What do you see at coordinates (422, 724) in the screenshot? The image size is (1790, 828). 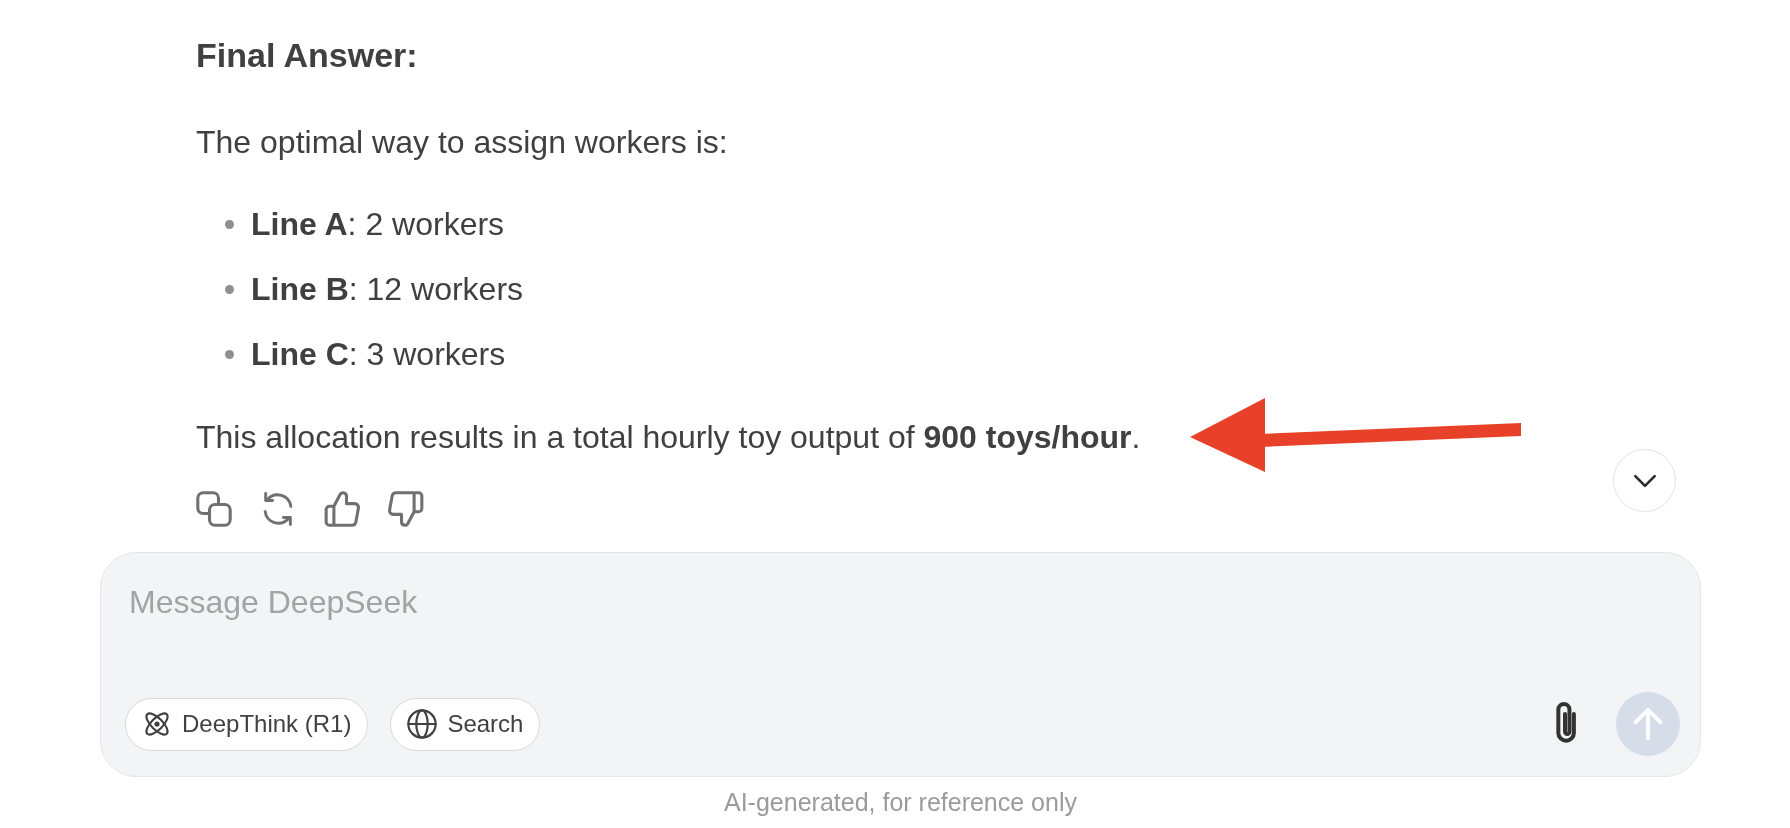 I see `globe-icon` at bounding box center [422, 724].